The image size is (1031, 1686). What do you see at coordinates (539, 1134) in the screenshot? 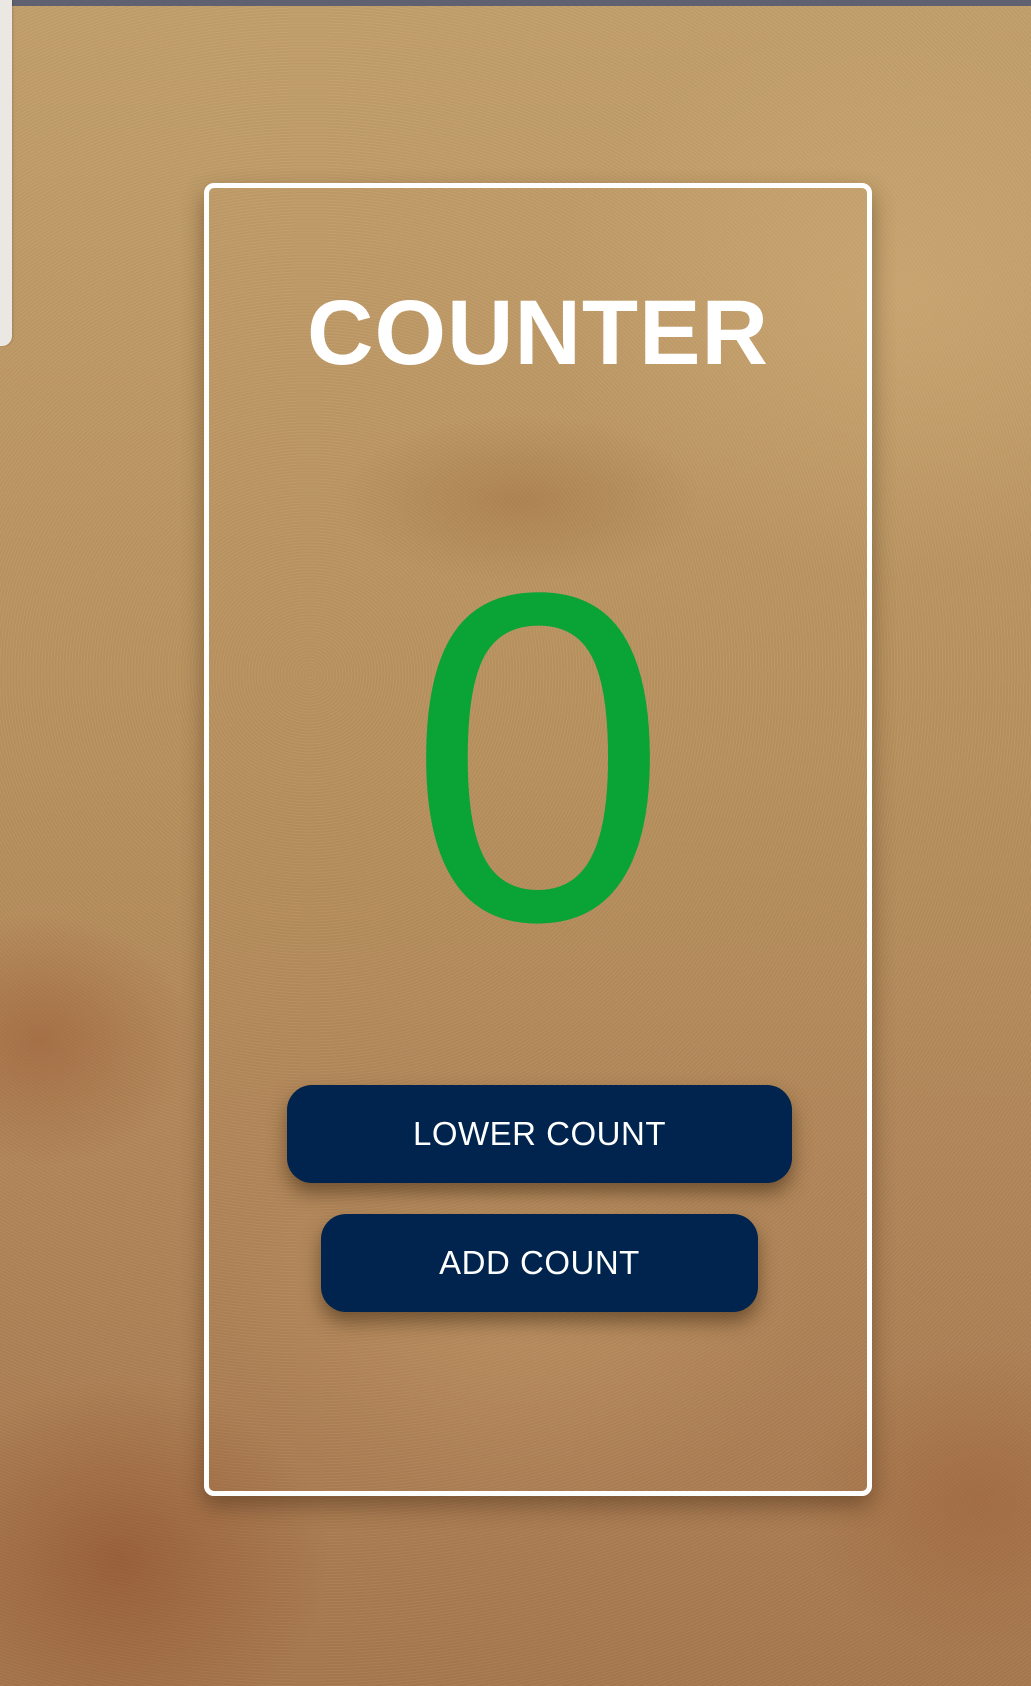
I see `lower-count-button: LOWER COUNT` at bounding box center [539, 1134].